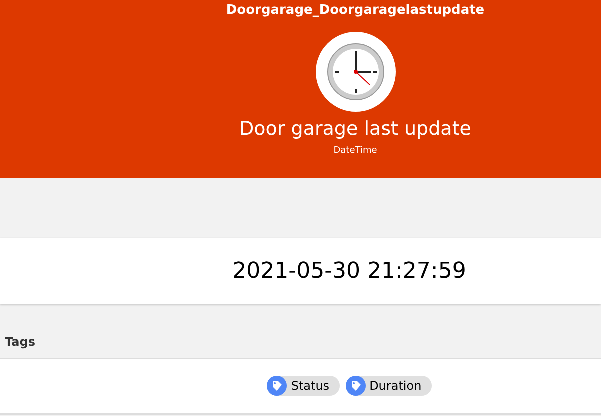 This screenshot has width=601, height=416. What do you see at coordinates (356, 129) in the screenshot?
I see `item-label: Door garage last update` at bounding box center [356, 129].